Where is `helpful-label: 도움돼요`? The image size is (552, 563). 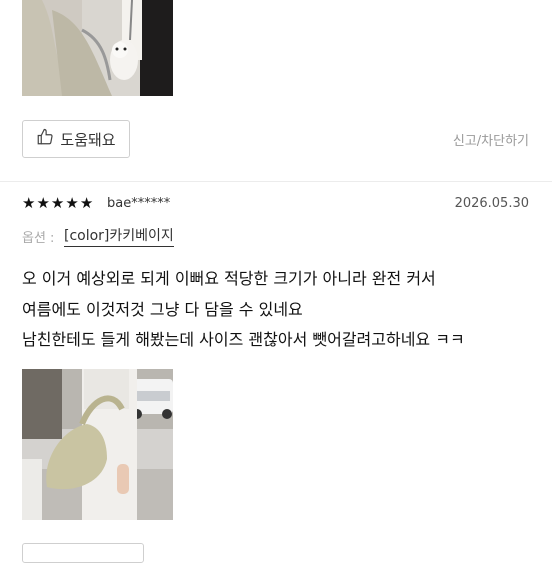 helpful-label: 도움돼요 is located at coordinates (88, 139).